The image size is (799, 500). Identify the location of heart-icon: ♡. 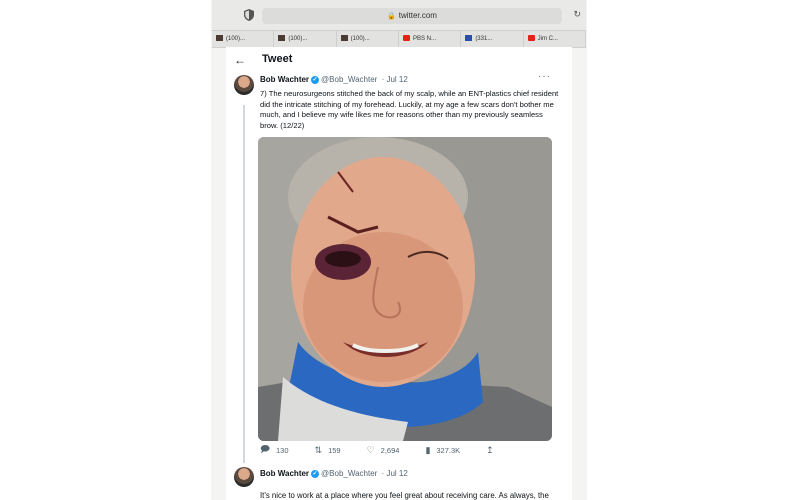
(370, 449).